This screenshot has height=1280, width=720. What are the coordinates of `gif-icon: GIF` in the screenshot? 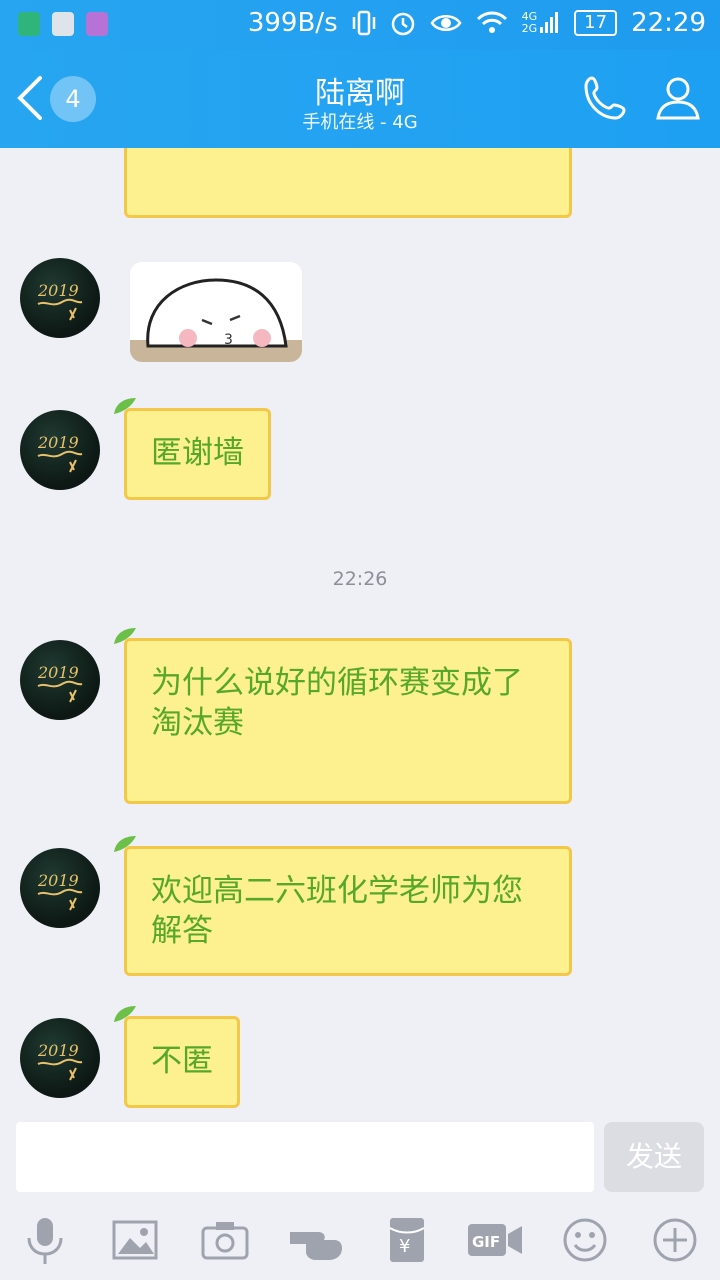 It's located at (495, 1240).